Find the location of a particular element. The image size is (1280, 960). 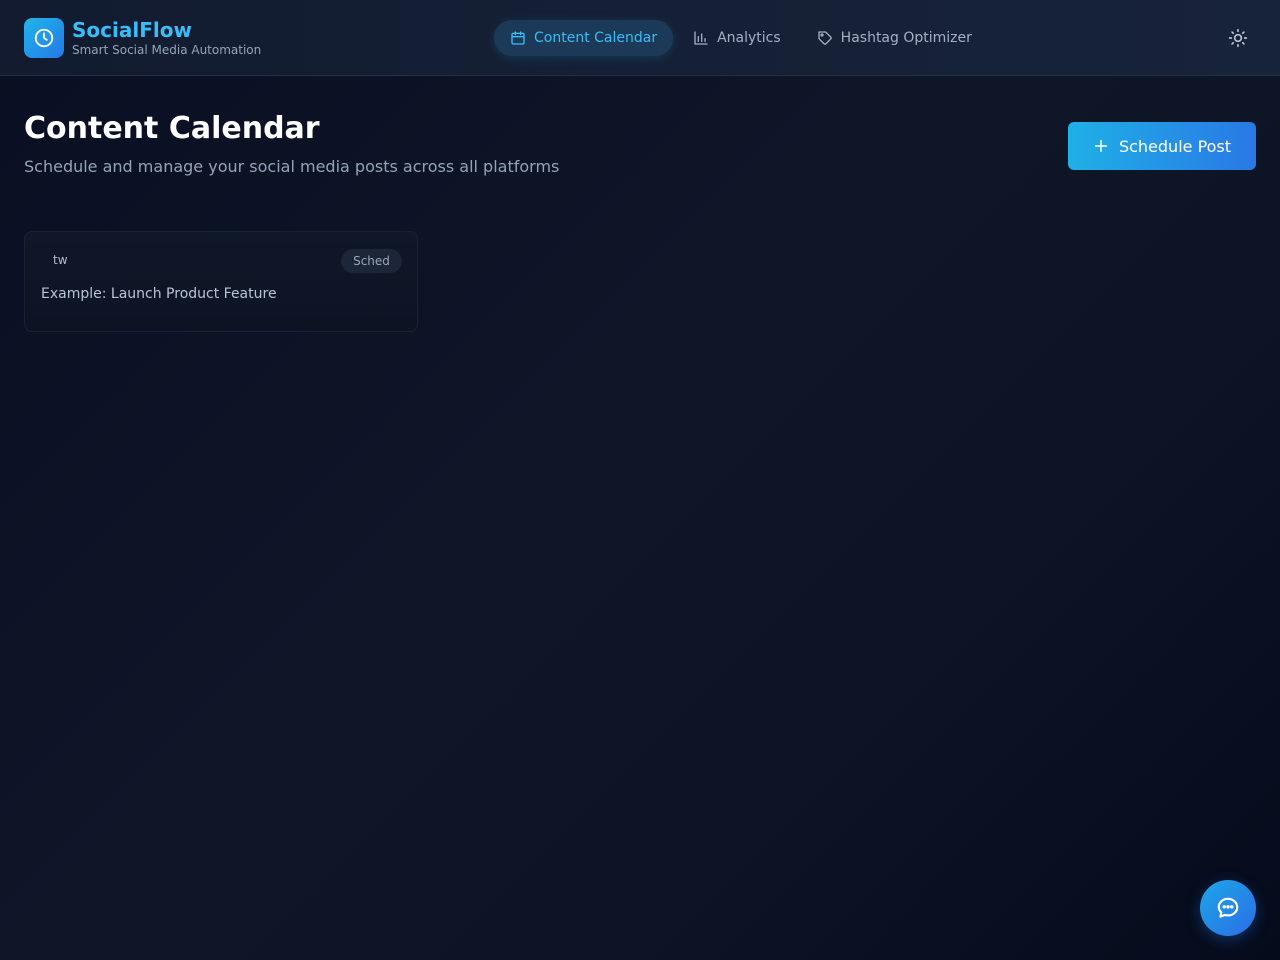

sun-icon is located at coordinates (1238, 38).